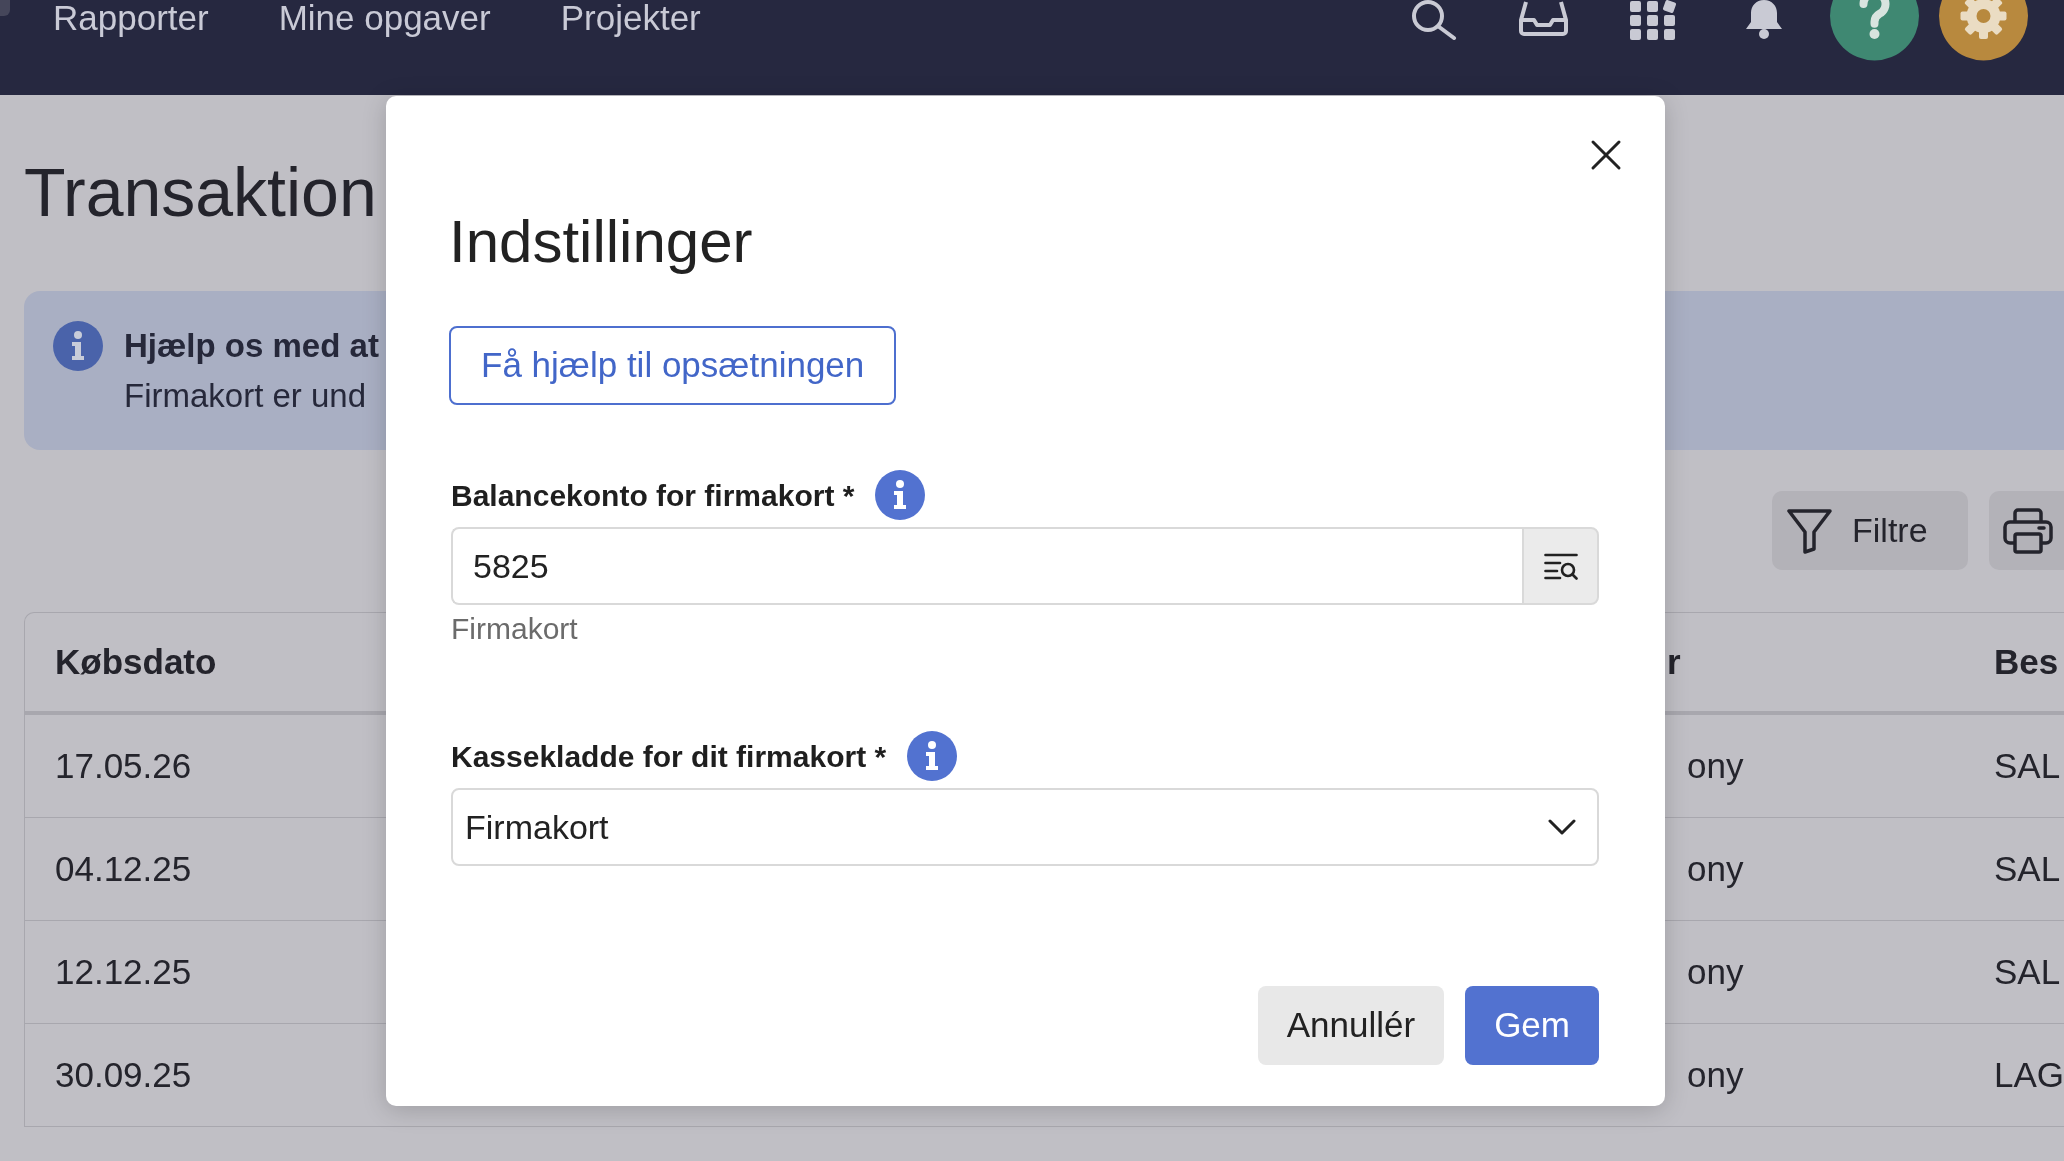  Describe the element at coordinates (131, 17) in the screenshot. I see `nav-link: Rapporter` at that location.